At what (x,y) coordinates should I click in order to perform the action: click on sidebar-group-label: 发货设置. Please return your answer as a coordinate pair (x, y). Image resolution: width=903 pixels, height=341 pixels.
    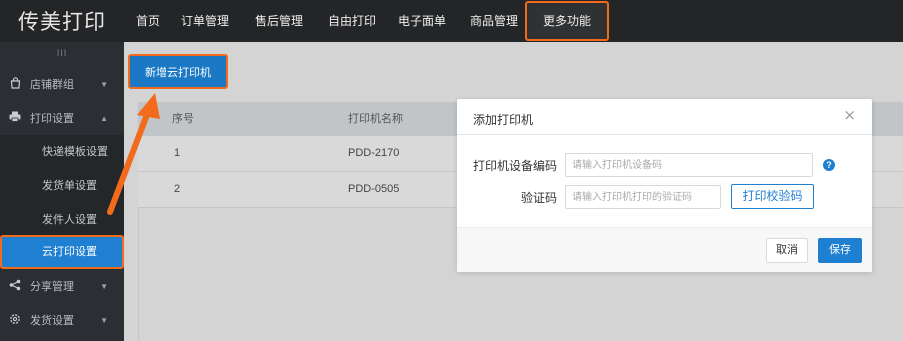
    Looking at the image, I should click on (52, 321).